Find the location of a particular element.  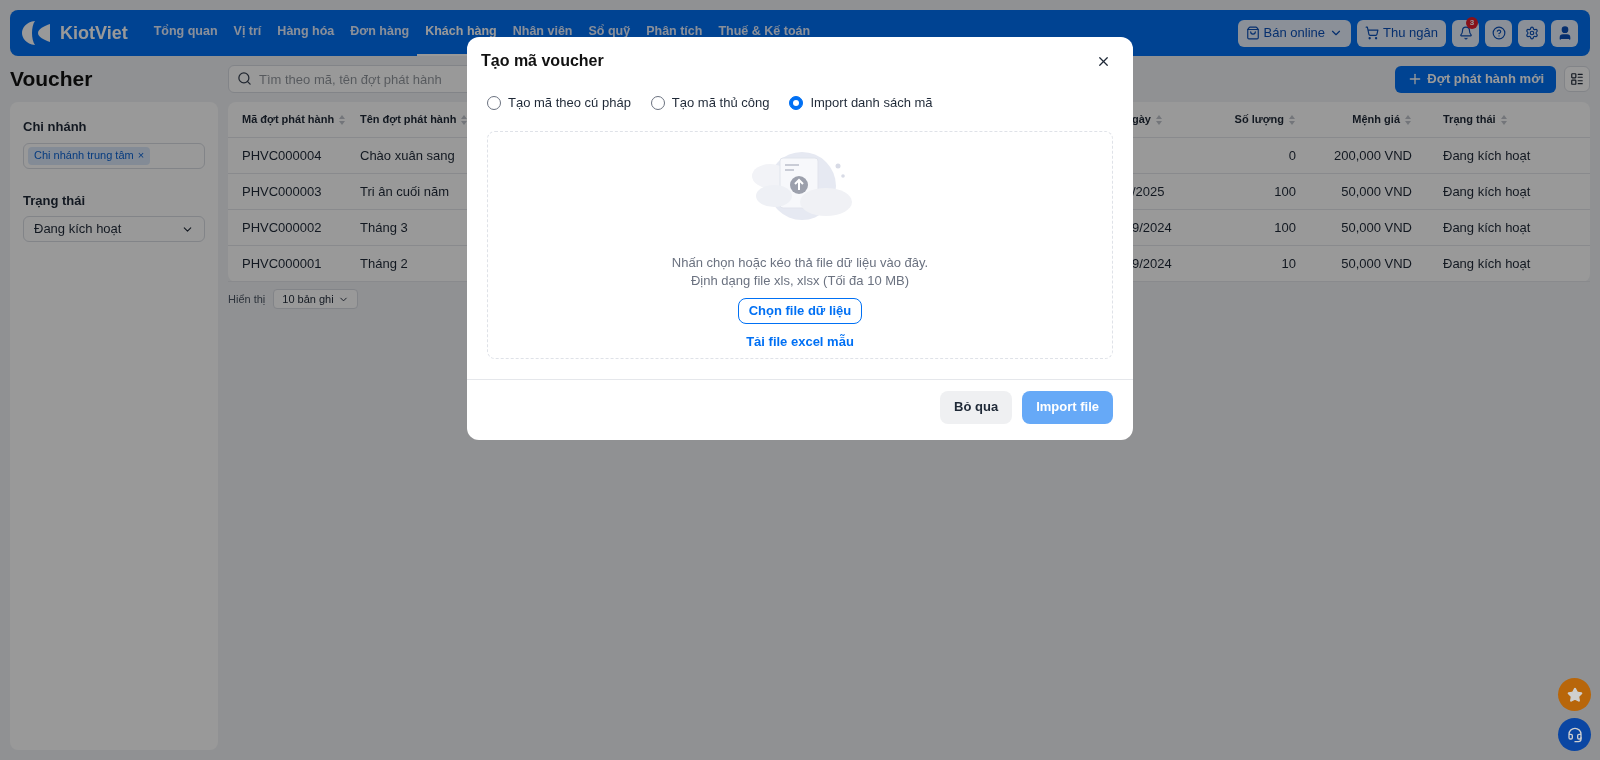

table-cell-text: 10 is located at coordinates (1288, 263).